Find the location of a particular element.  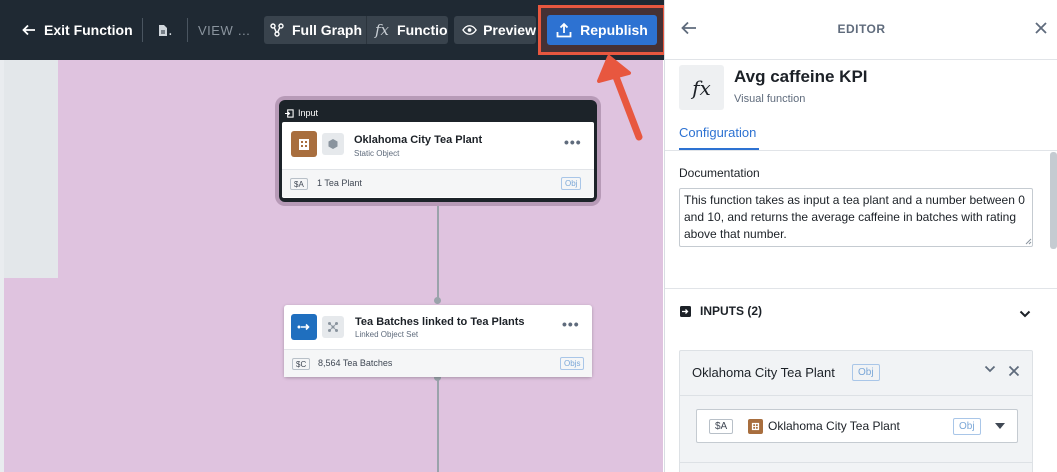

cube-icon is located at coordinates (333, 144).